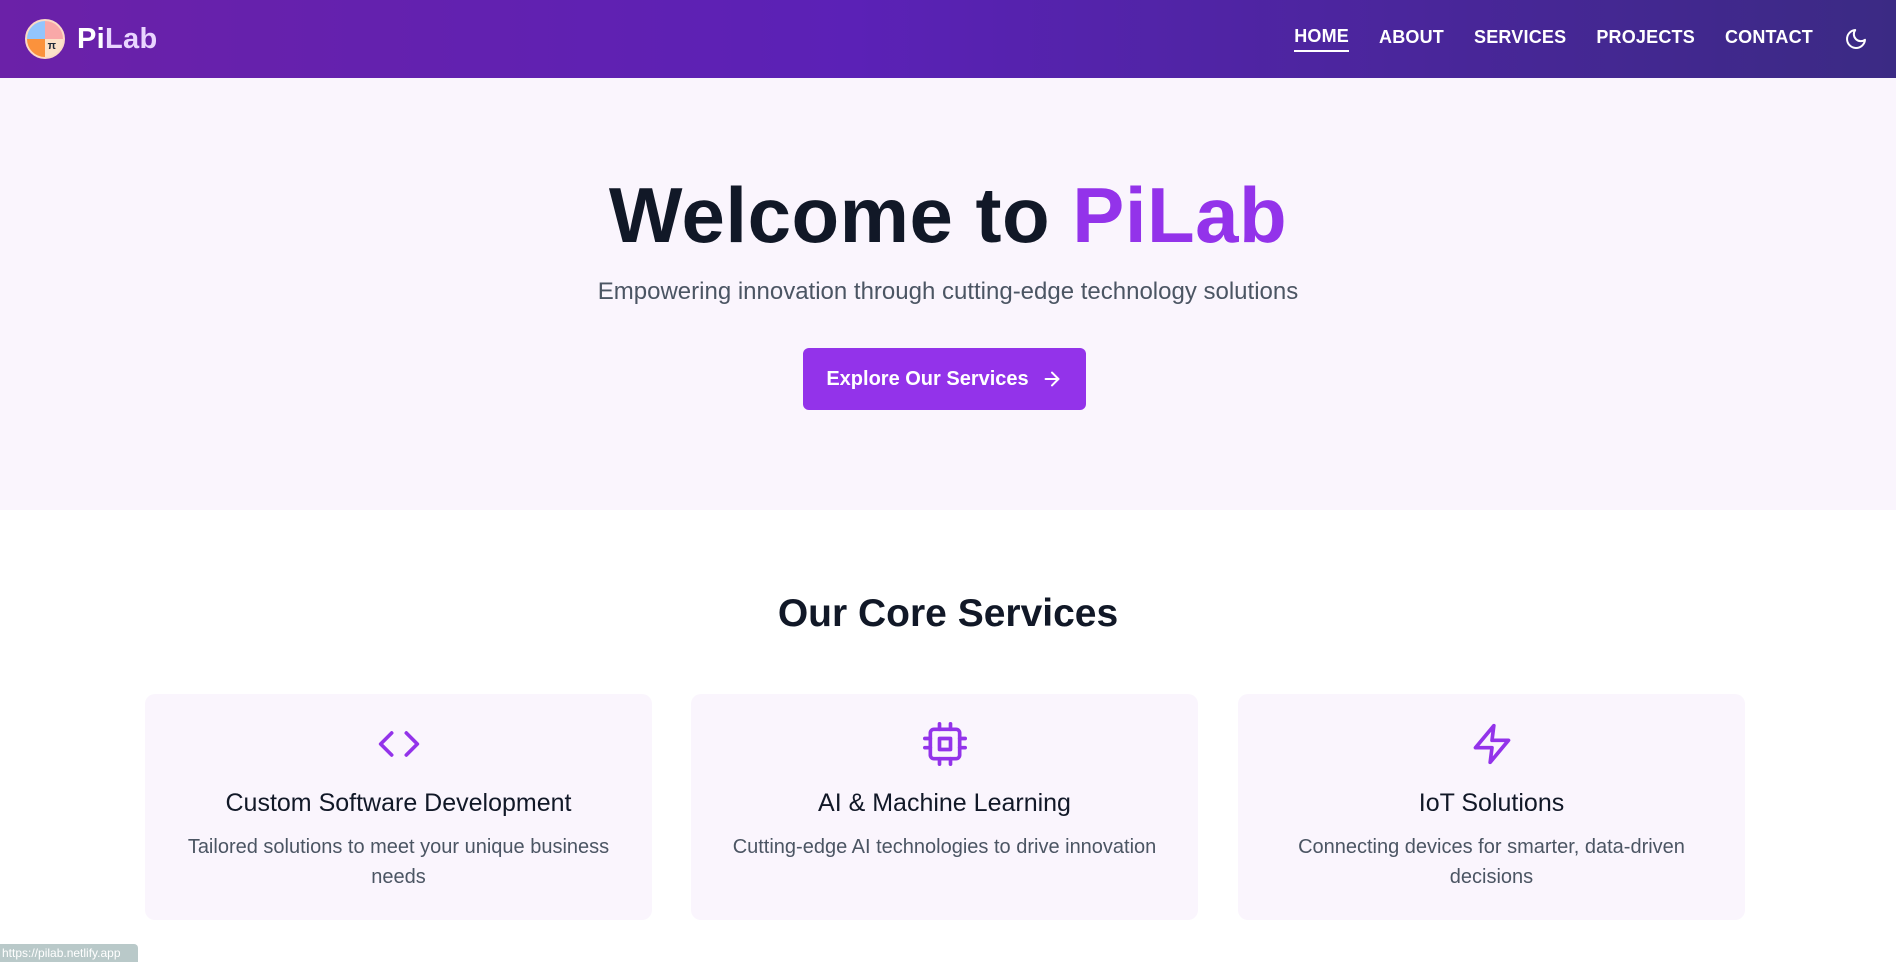 Image resolution: width=1896 pixels, height=962 pixels. What do you see at coordinates (1769, 39) in the screenshot?
I see `nav-link-contact: CONTACT` at bounding box center [1769, 39].